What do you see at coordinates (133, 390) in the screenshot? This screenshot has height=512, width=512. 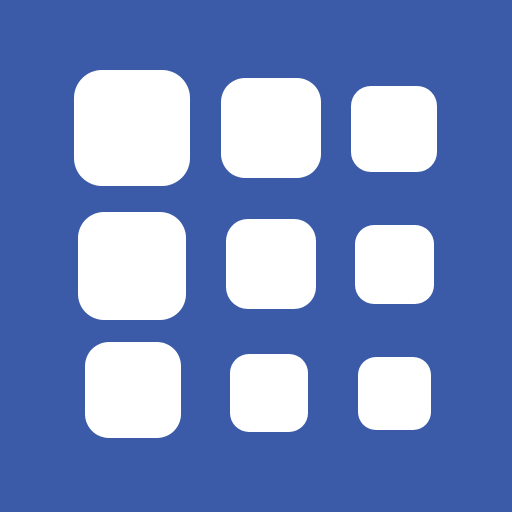 I see `tile-r3-c1` at bounding box center [133, 390].